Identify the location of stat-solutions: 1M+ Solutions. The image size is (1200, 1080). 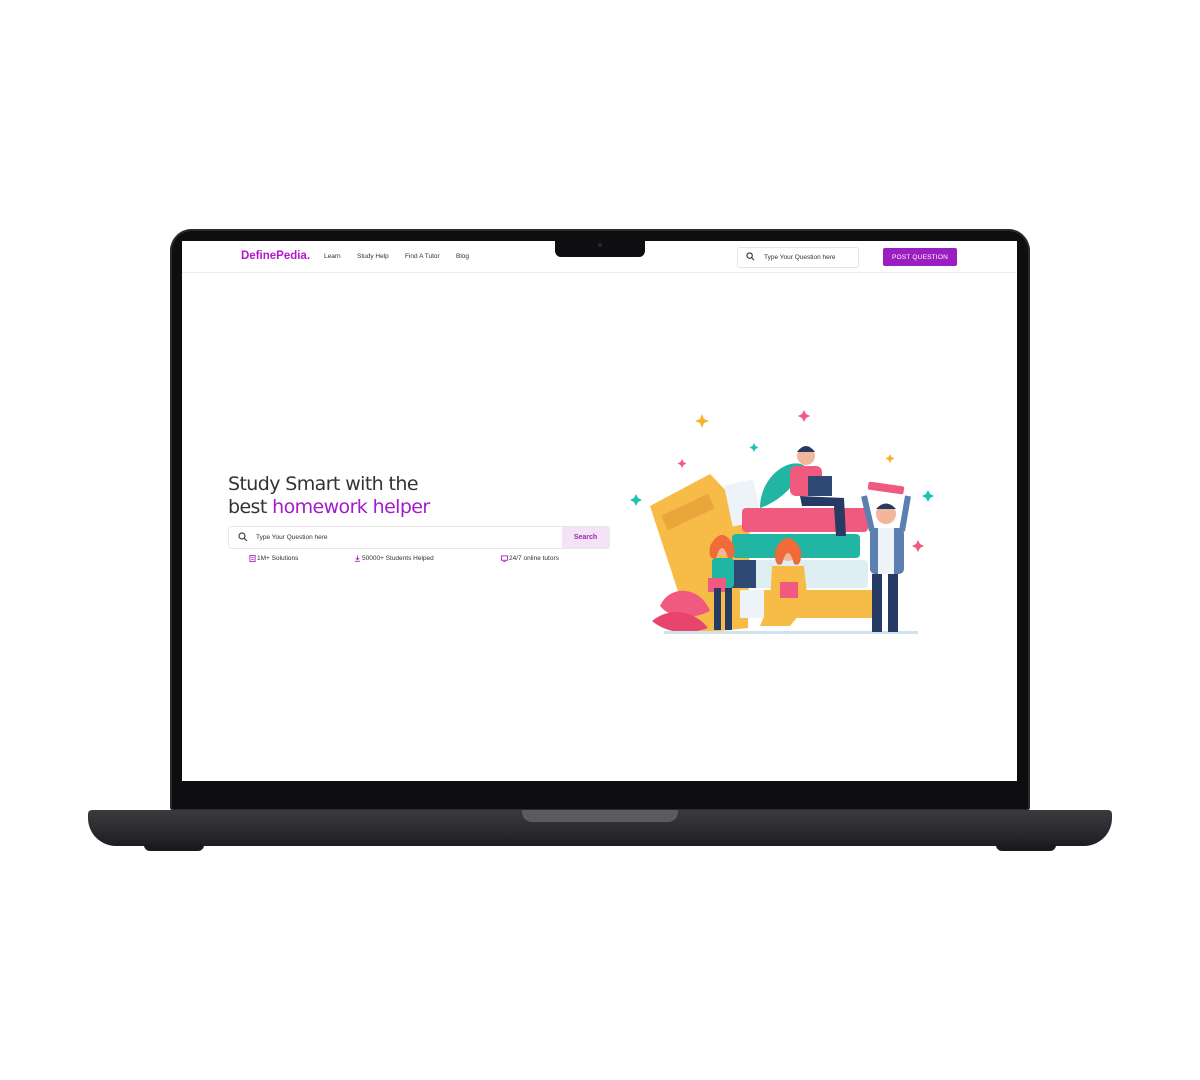
(273, 558).